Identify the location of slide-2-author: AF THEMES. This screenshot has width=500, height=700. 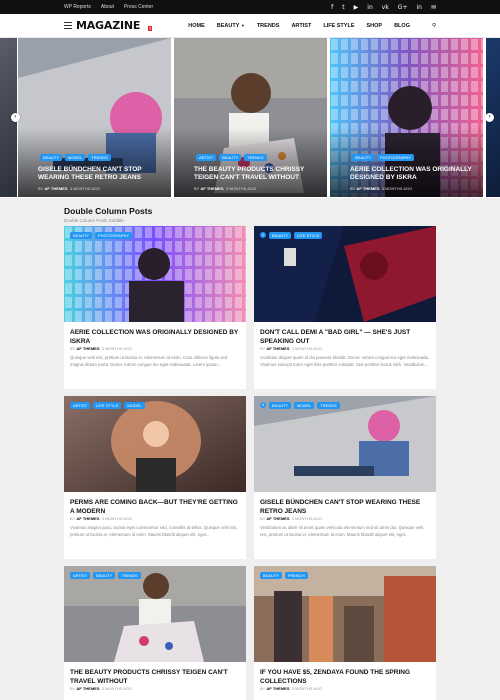
(211, 188).